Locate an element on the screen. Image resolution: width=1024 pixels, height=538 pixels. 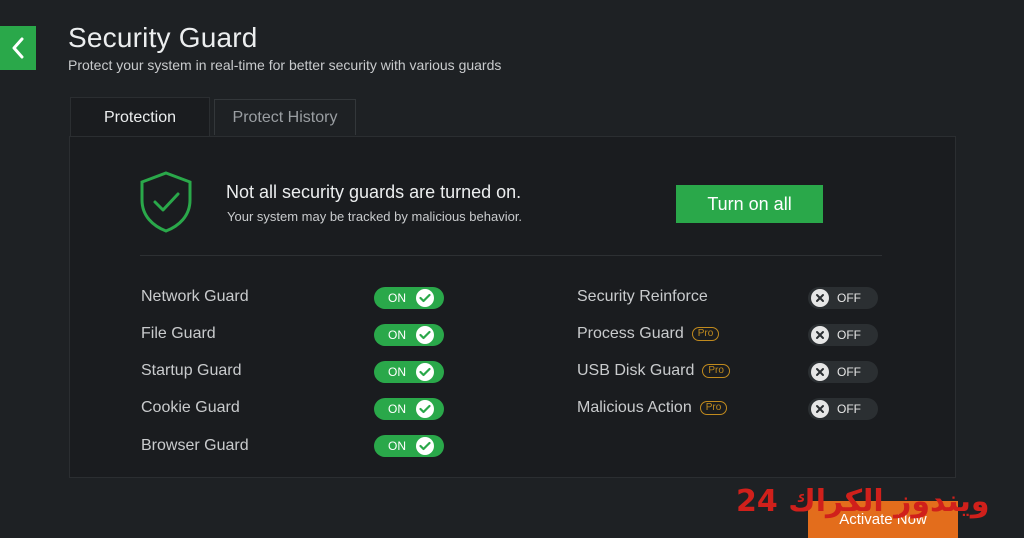
toggle-file-guard: ON is located at coordinates (409, 335).